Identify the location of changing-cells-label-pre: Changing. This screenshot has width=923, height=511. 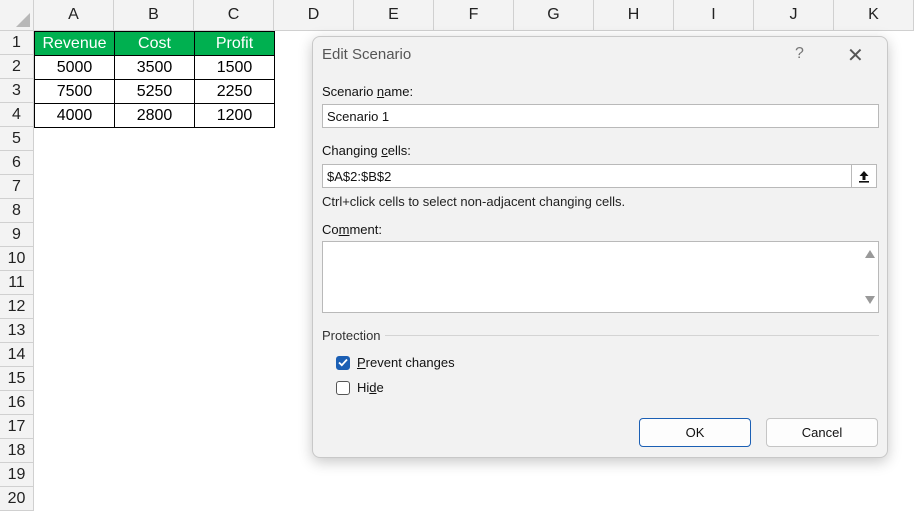
(352, 150).